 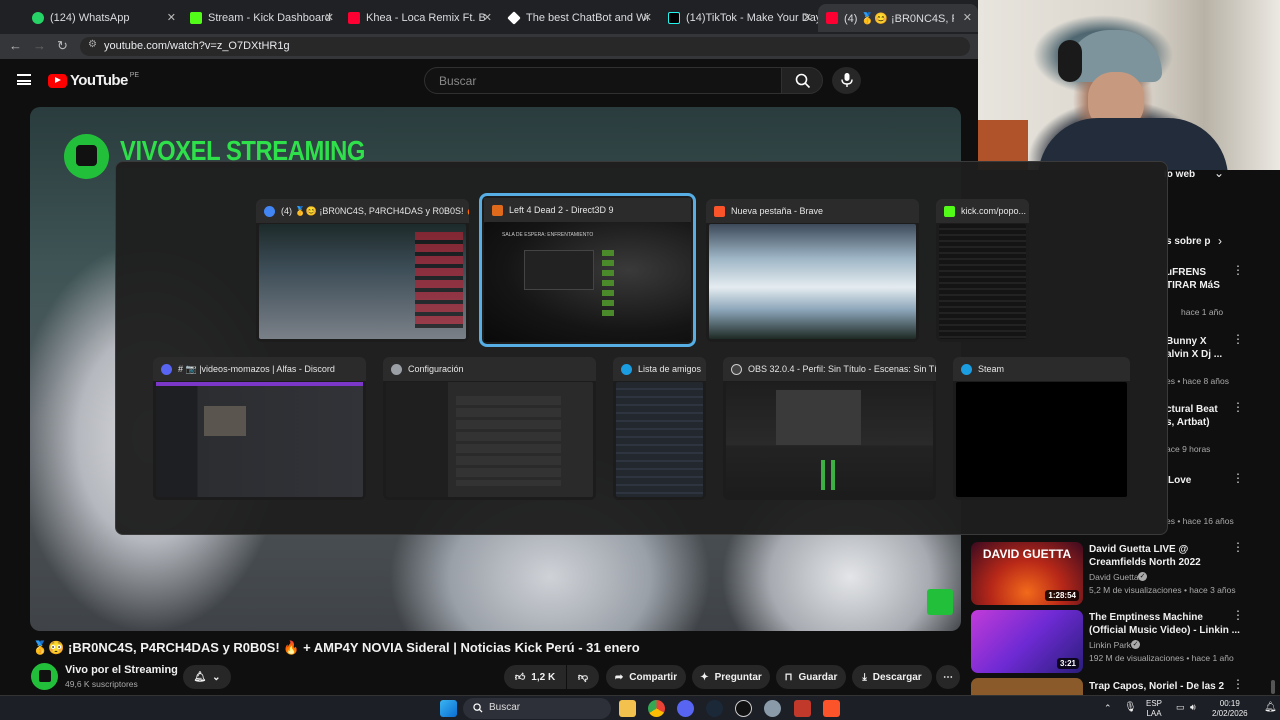 What do you see at coordinates (1220, 241) in the screenshot?
I see `chevron-right-icon: ›` at bounding box center [1220, 241].